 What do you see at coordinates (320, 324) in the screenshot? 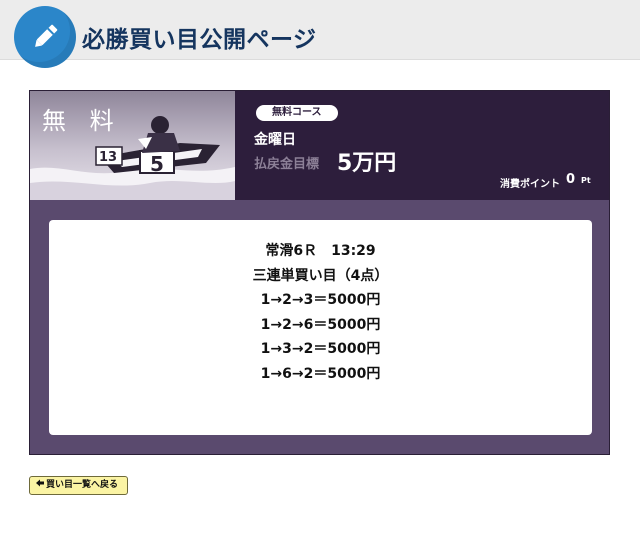
I see `bet-line: 1→2→6＝5000円` at bounding box center [320, 324].